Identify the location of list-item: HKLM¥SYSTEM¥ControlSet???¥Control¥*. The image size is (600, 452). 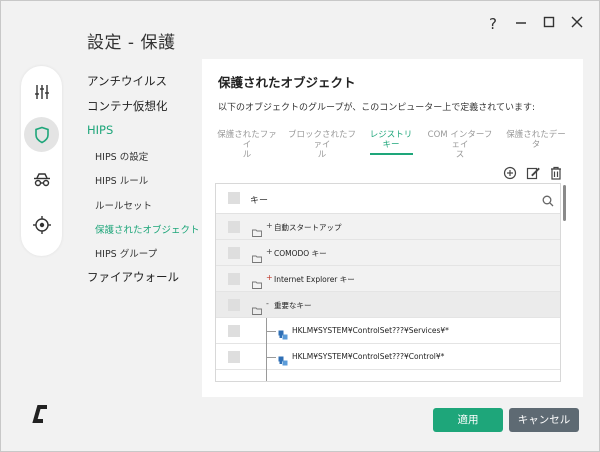
(388, 357).